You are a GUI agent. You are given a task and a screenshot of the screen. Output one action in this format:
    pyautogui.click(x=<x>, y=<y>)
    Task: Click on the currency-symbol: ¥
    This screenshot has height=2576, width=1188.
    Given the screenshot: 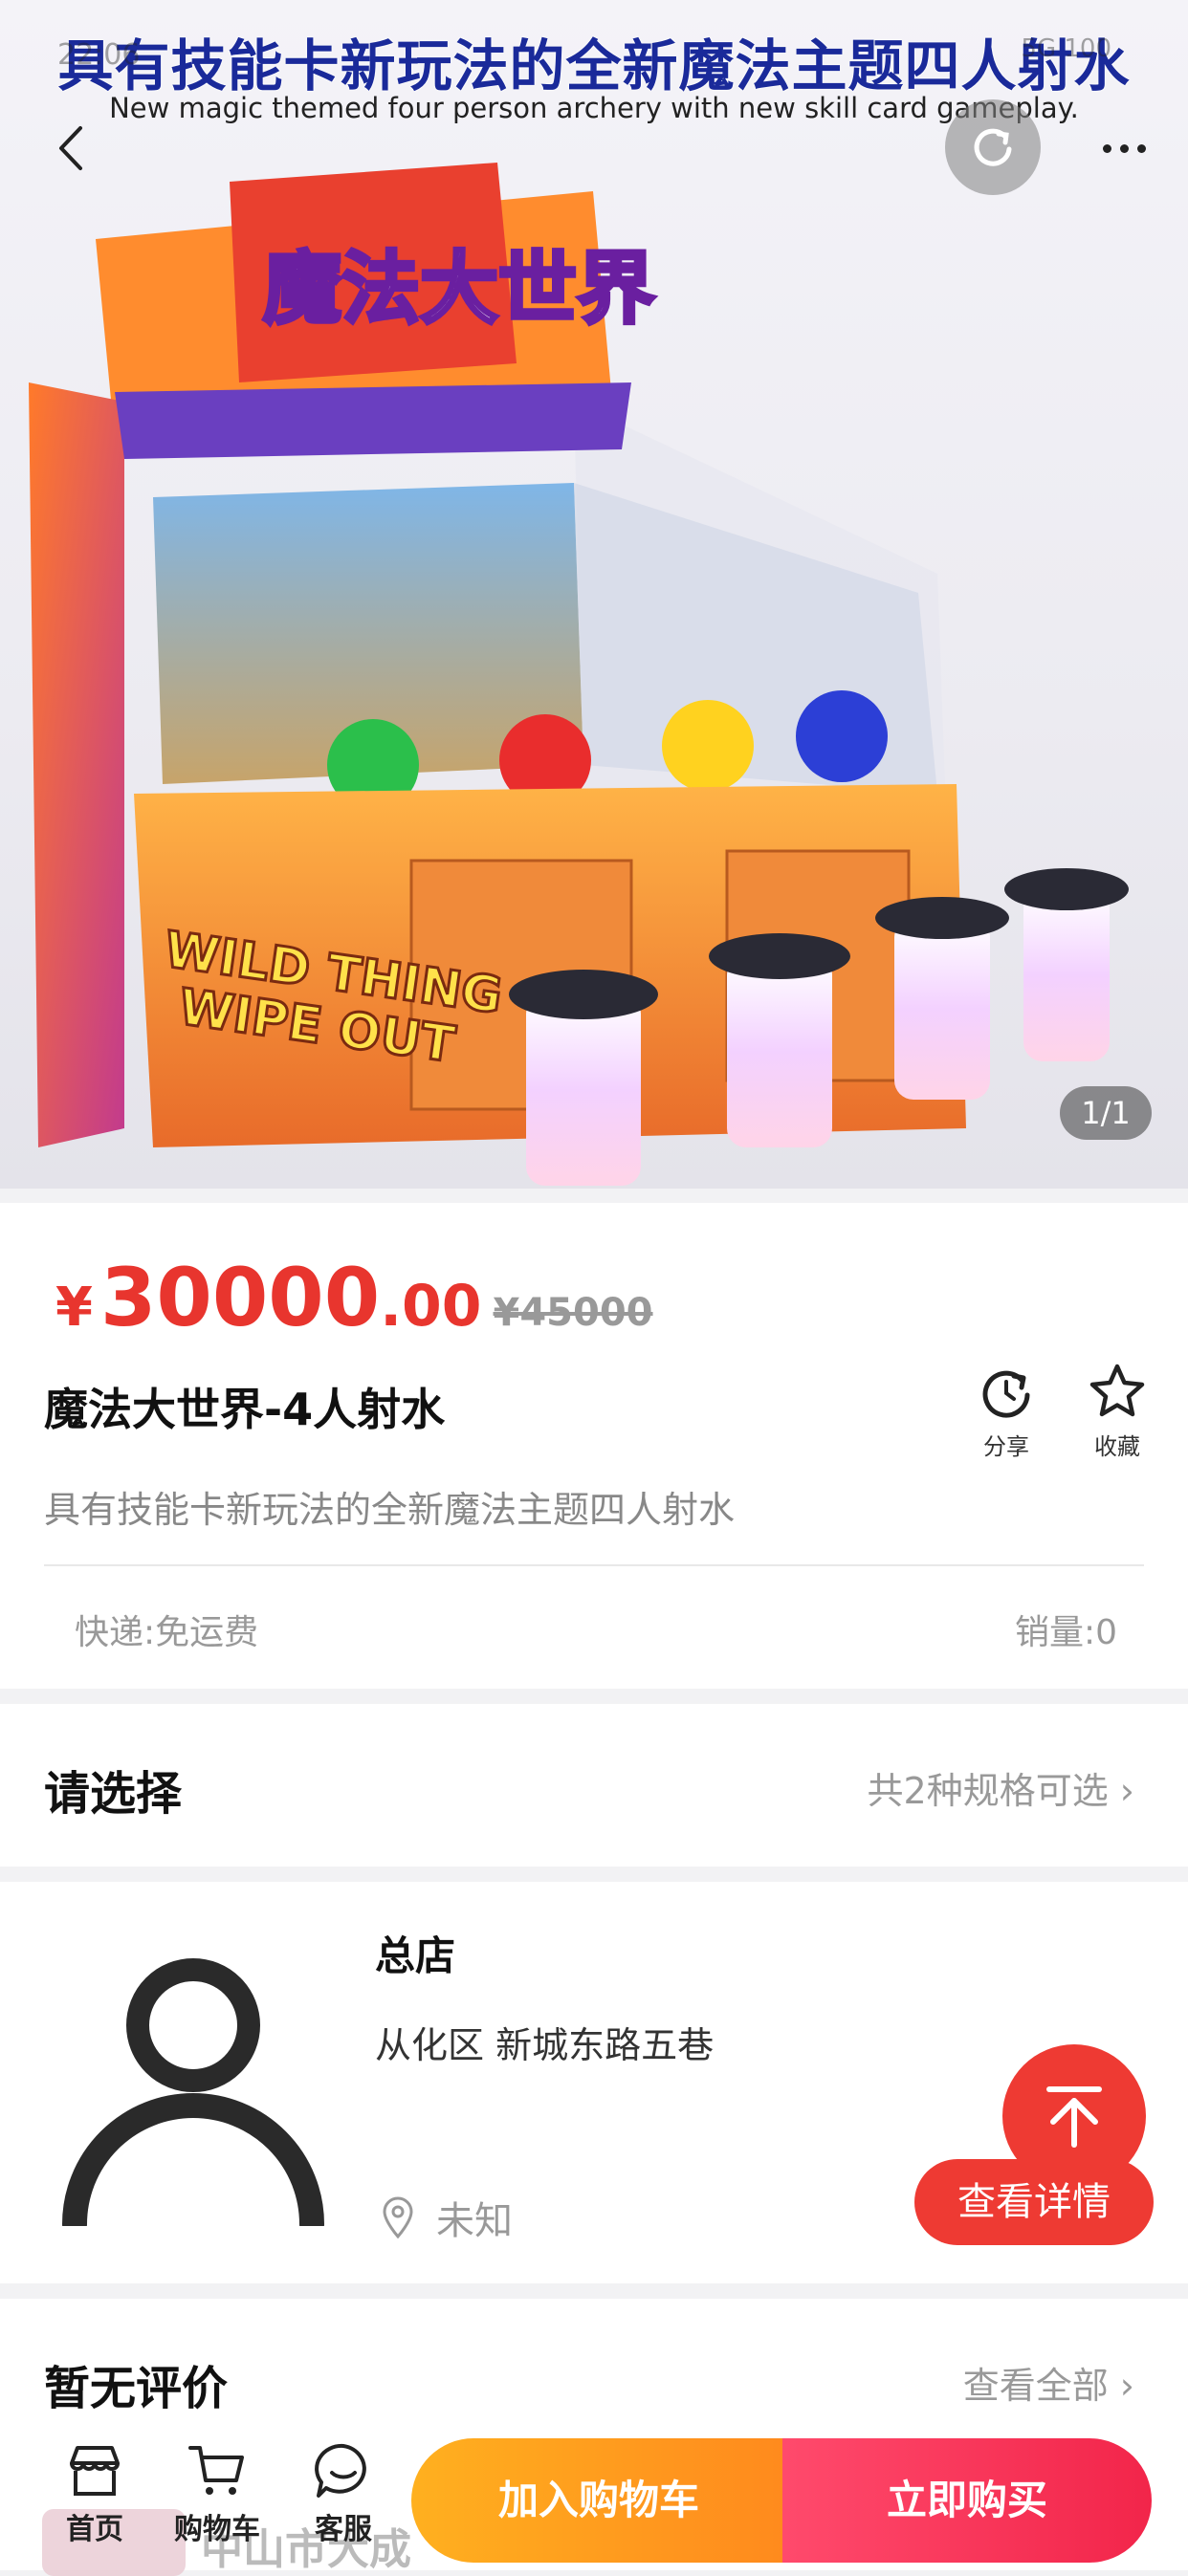 What is the action you would take?
    pyautogui.click(x=74, y=1308)
    